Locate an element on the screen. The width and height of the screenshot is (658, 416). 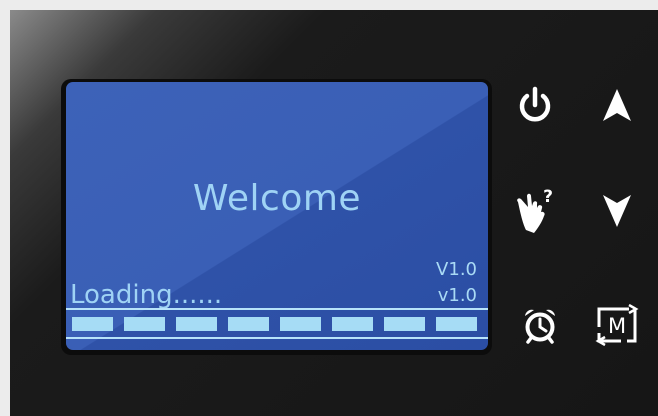
mode-cycle-icon: M is located at coordinates (617, 325).